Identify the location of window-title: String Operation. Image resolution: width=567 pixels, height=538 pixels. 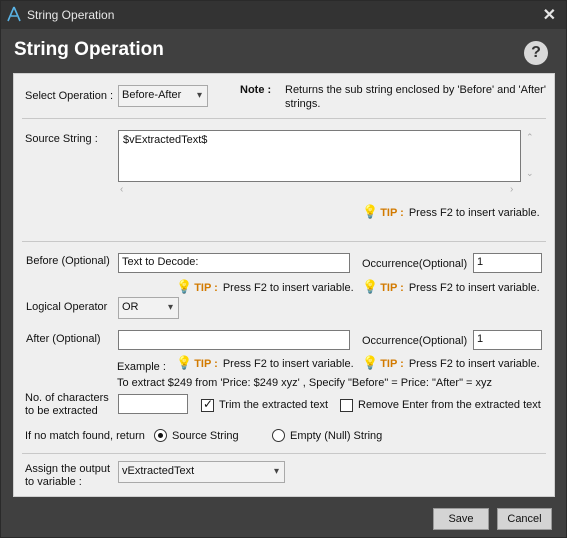
(71, 15).